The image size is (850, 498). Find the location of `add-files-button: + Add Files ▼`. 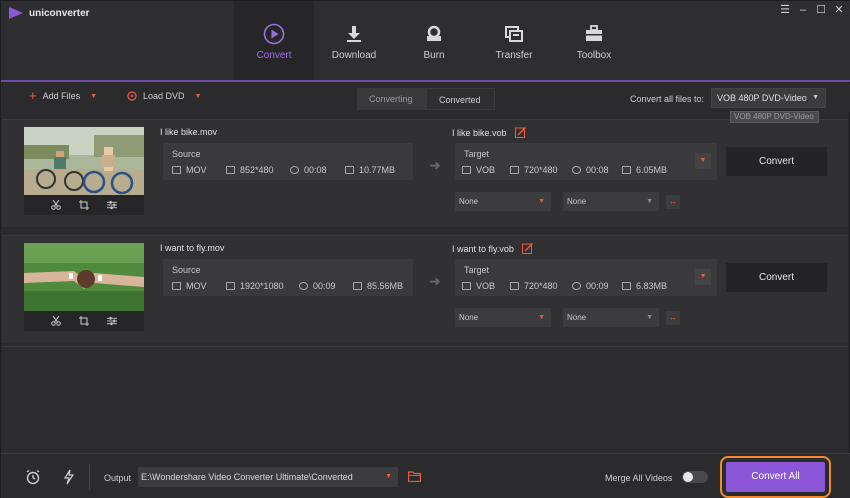

add-files-button: + Add Files ▼ is located at coordinates (63, 95).